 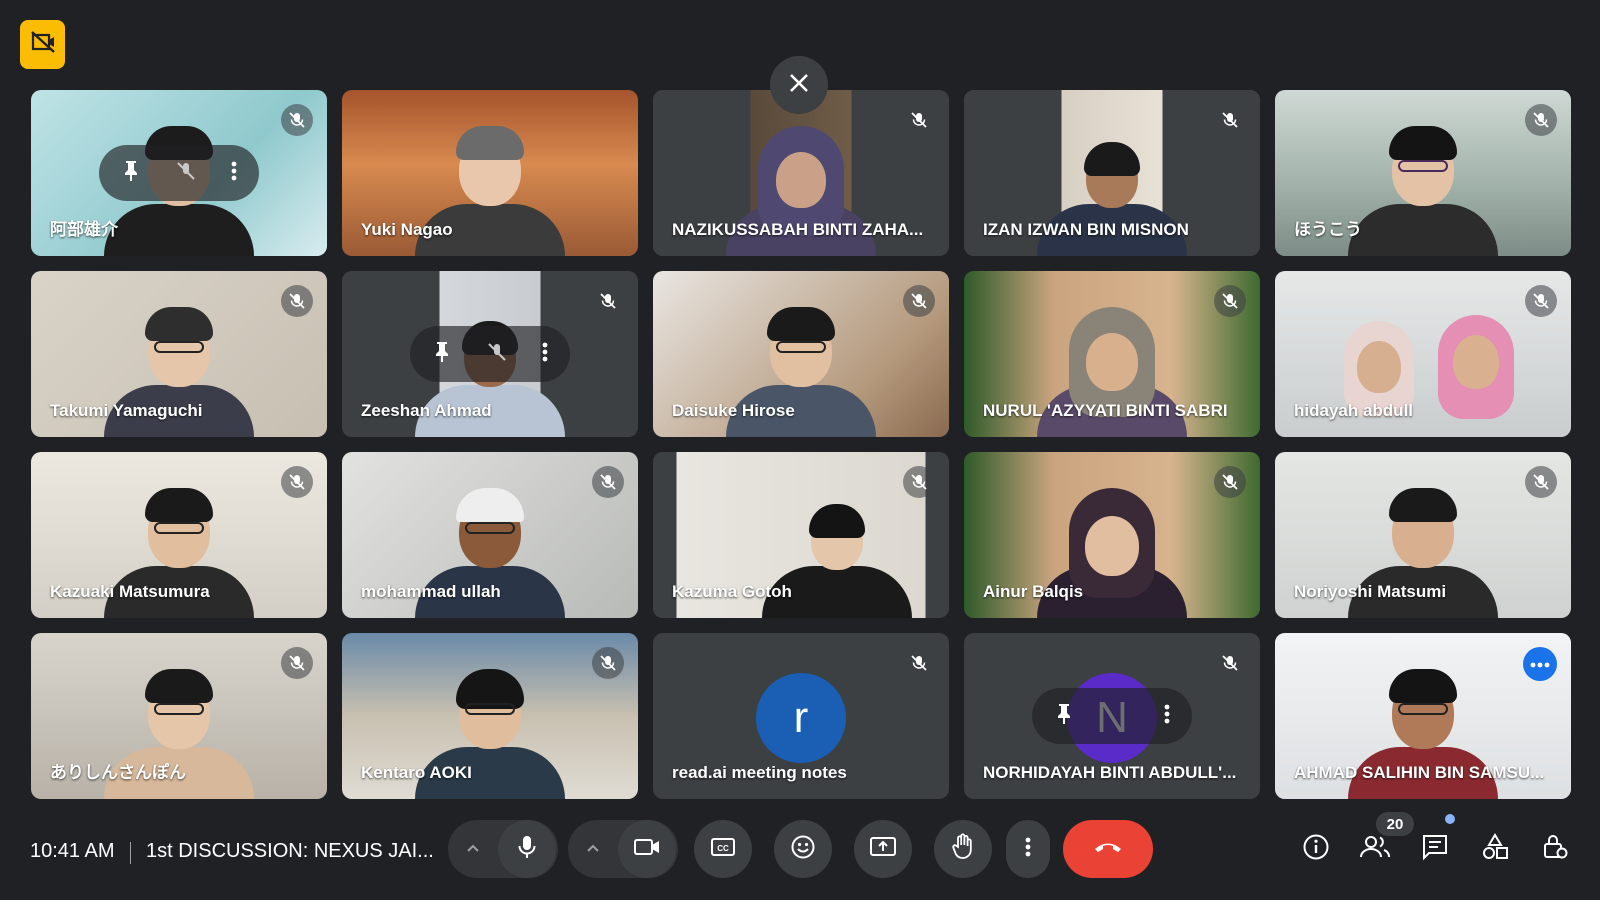 I want to click on participant-tile: Yuki Nagao, so click(x=490, y=173).